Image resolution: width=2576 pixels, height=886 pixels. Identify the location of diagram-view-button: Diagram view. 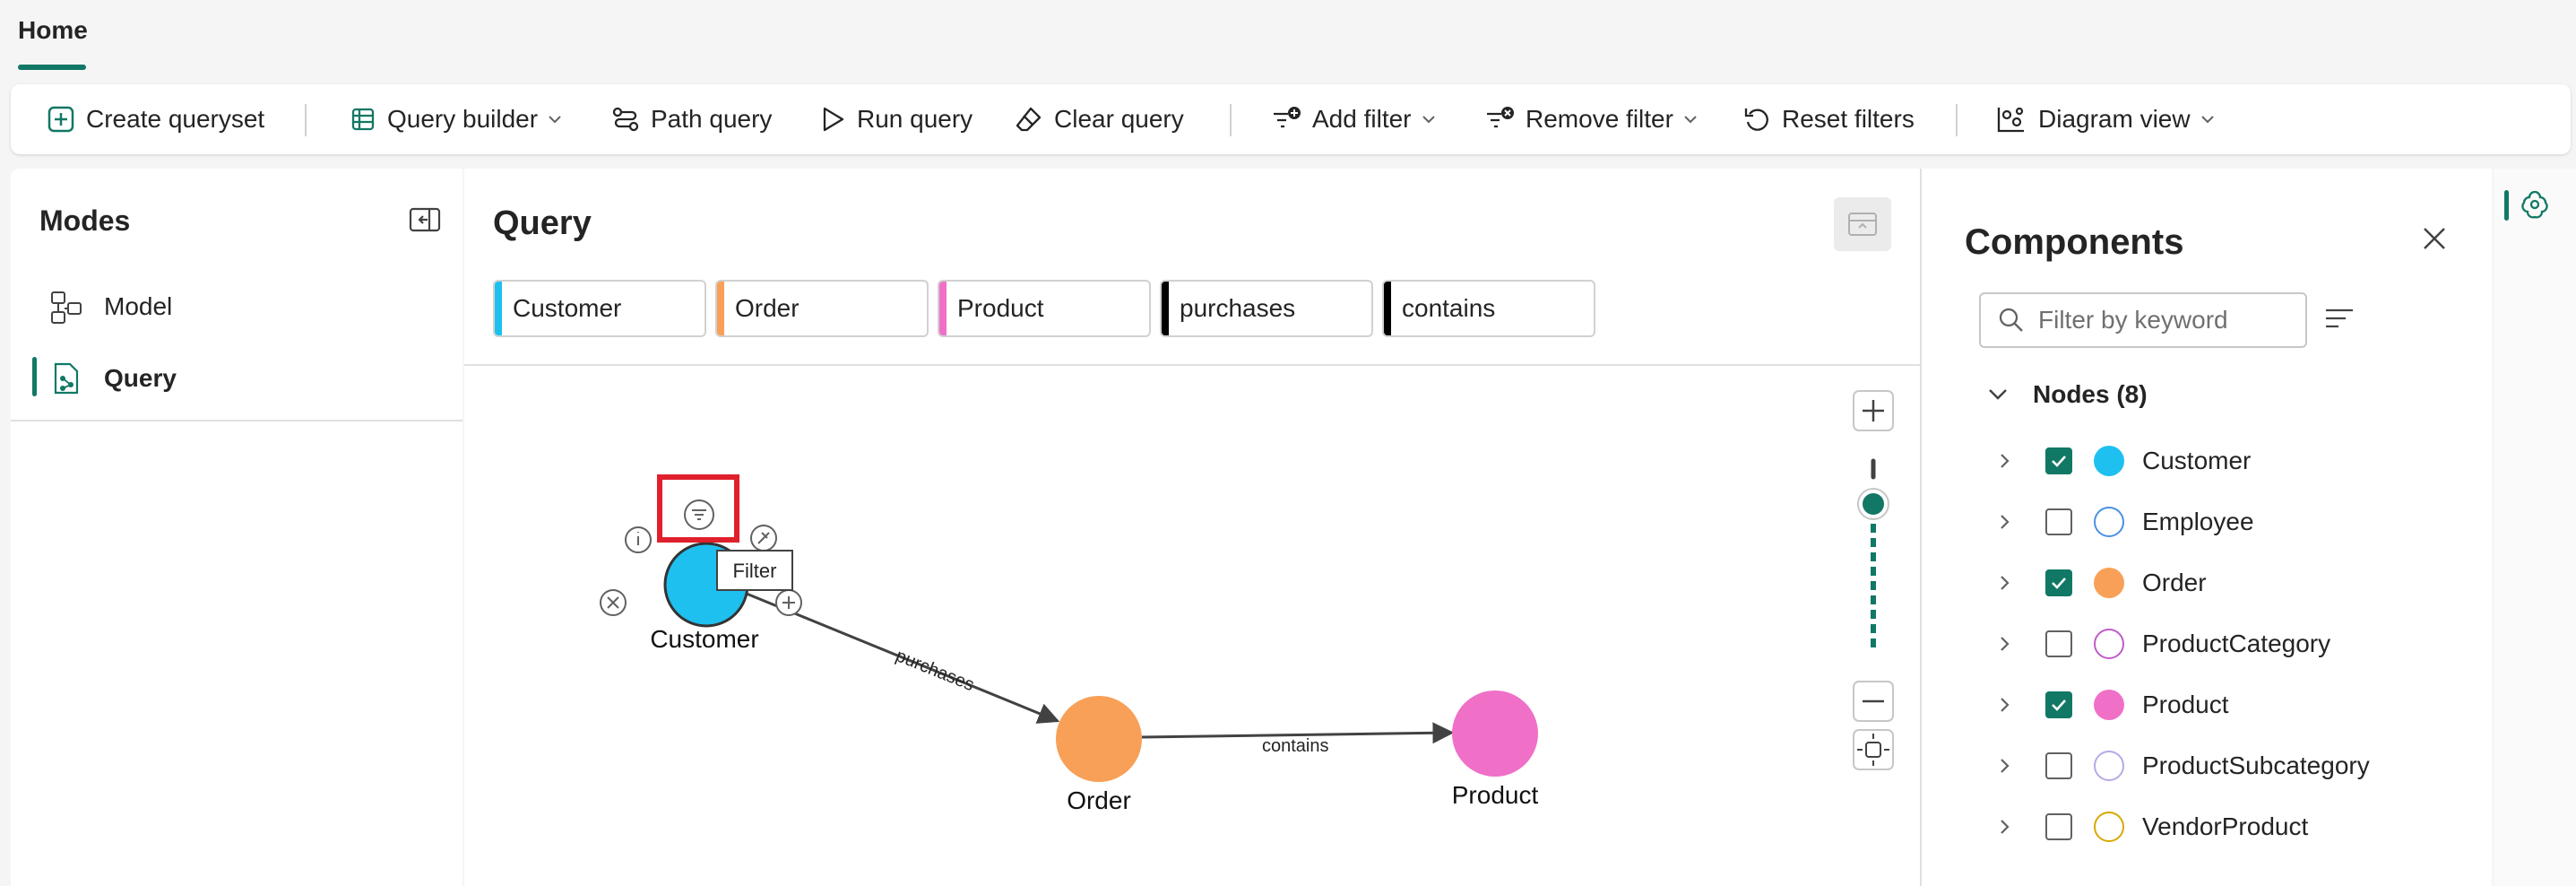
(2110, 119).